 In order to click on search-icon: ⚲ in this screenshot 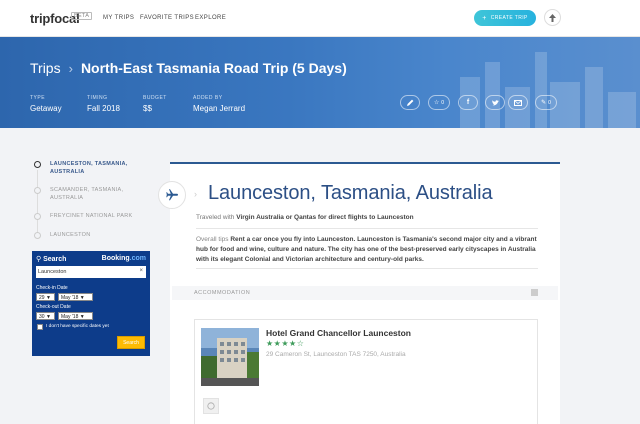, I will do `click(39, 259)`.